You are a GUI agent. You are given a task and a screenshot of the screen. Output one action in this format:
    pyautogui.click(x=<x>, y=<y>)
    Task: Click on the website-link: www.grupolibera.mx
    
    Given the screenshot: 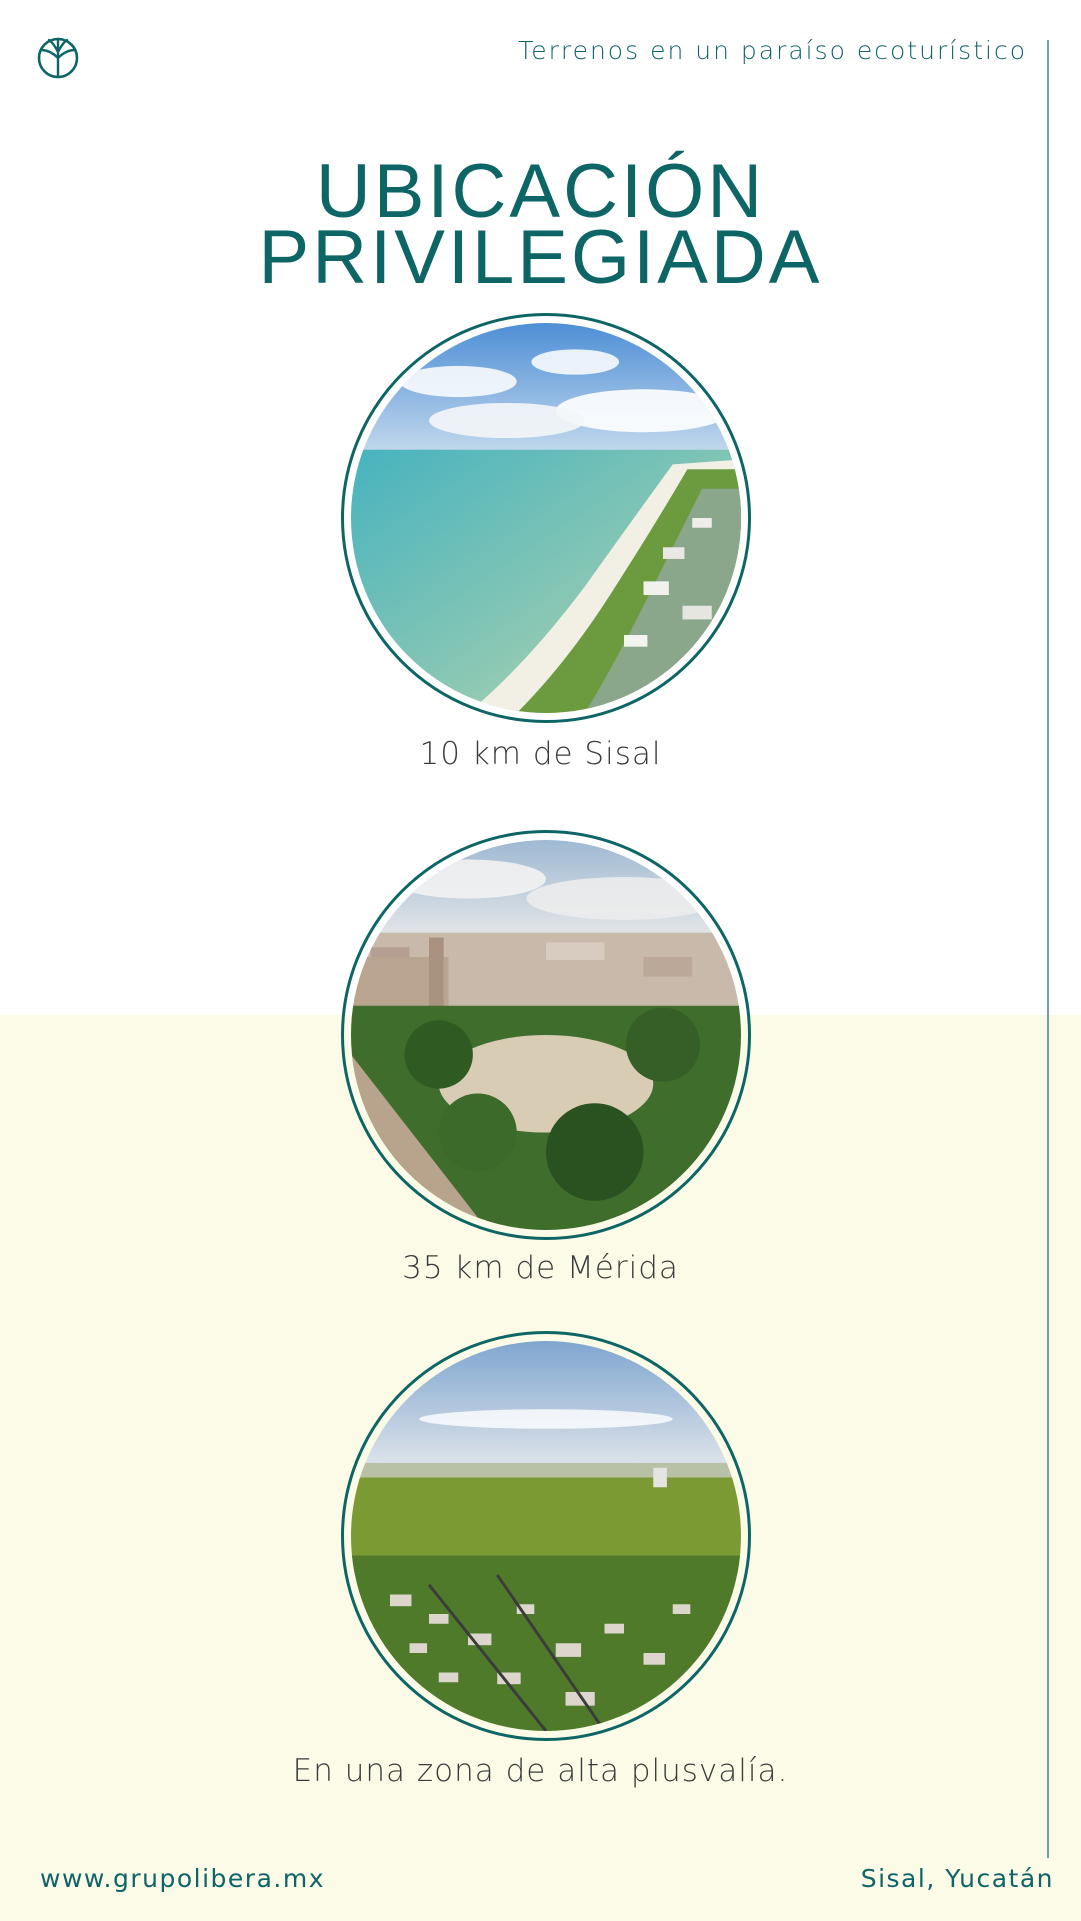 What is the action you would take?
    pyautogui.click(x=182, y=1878)
    